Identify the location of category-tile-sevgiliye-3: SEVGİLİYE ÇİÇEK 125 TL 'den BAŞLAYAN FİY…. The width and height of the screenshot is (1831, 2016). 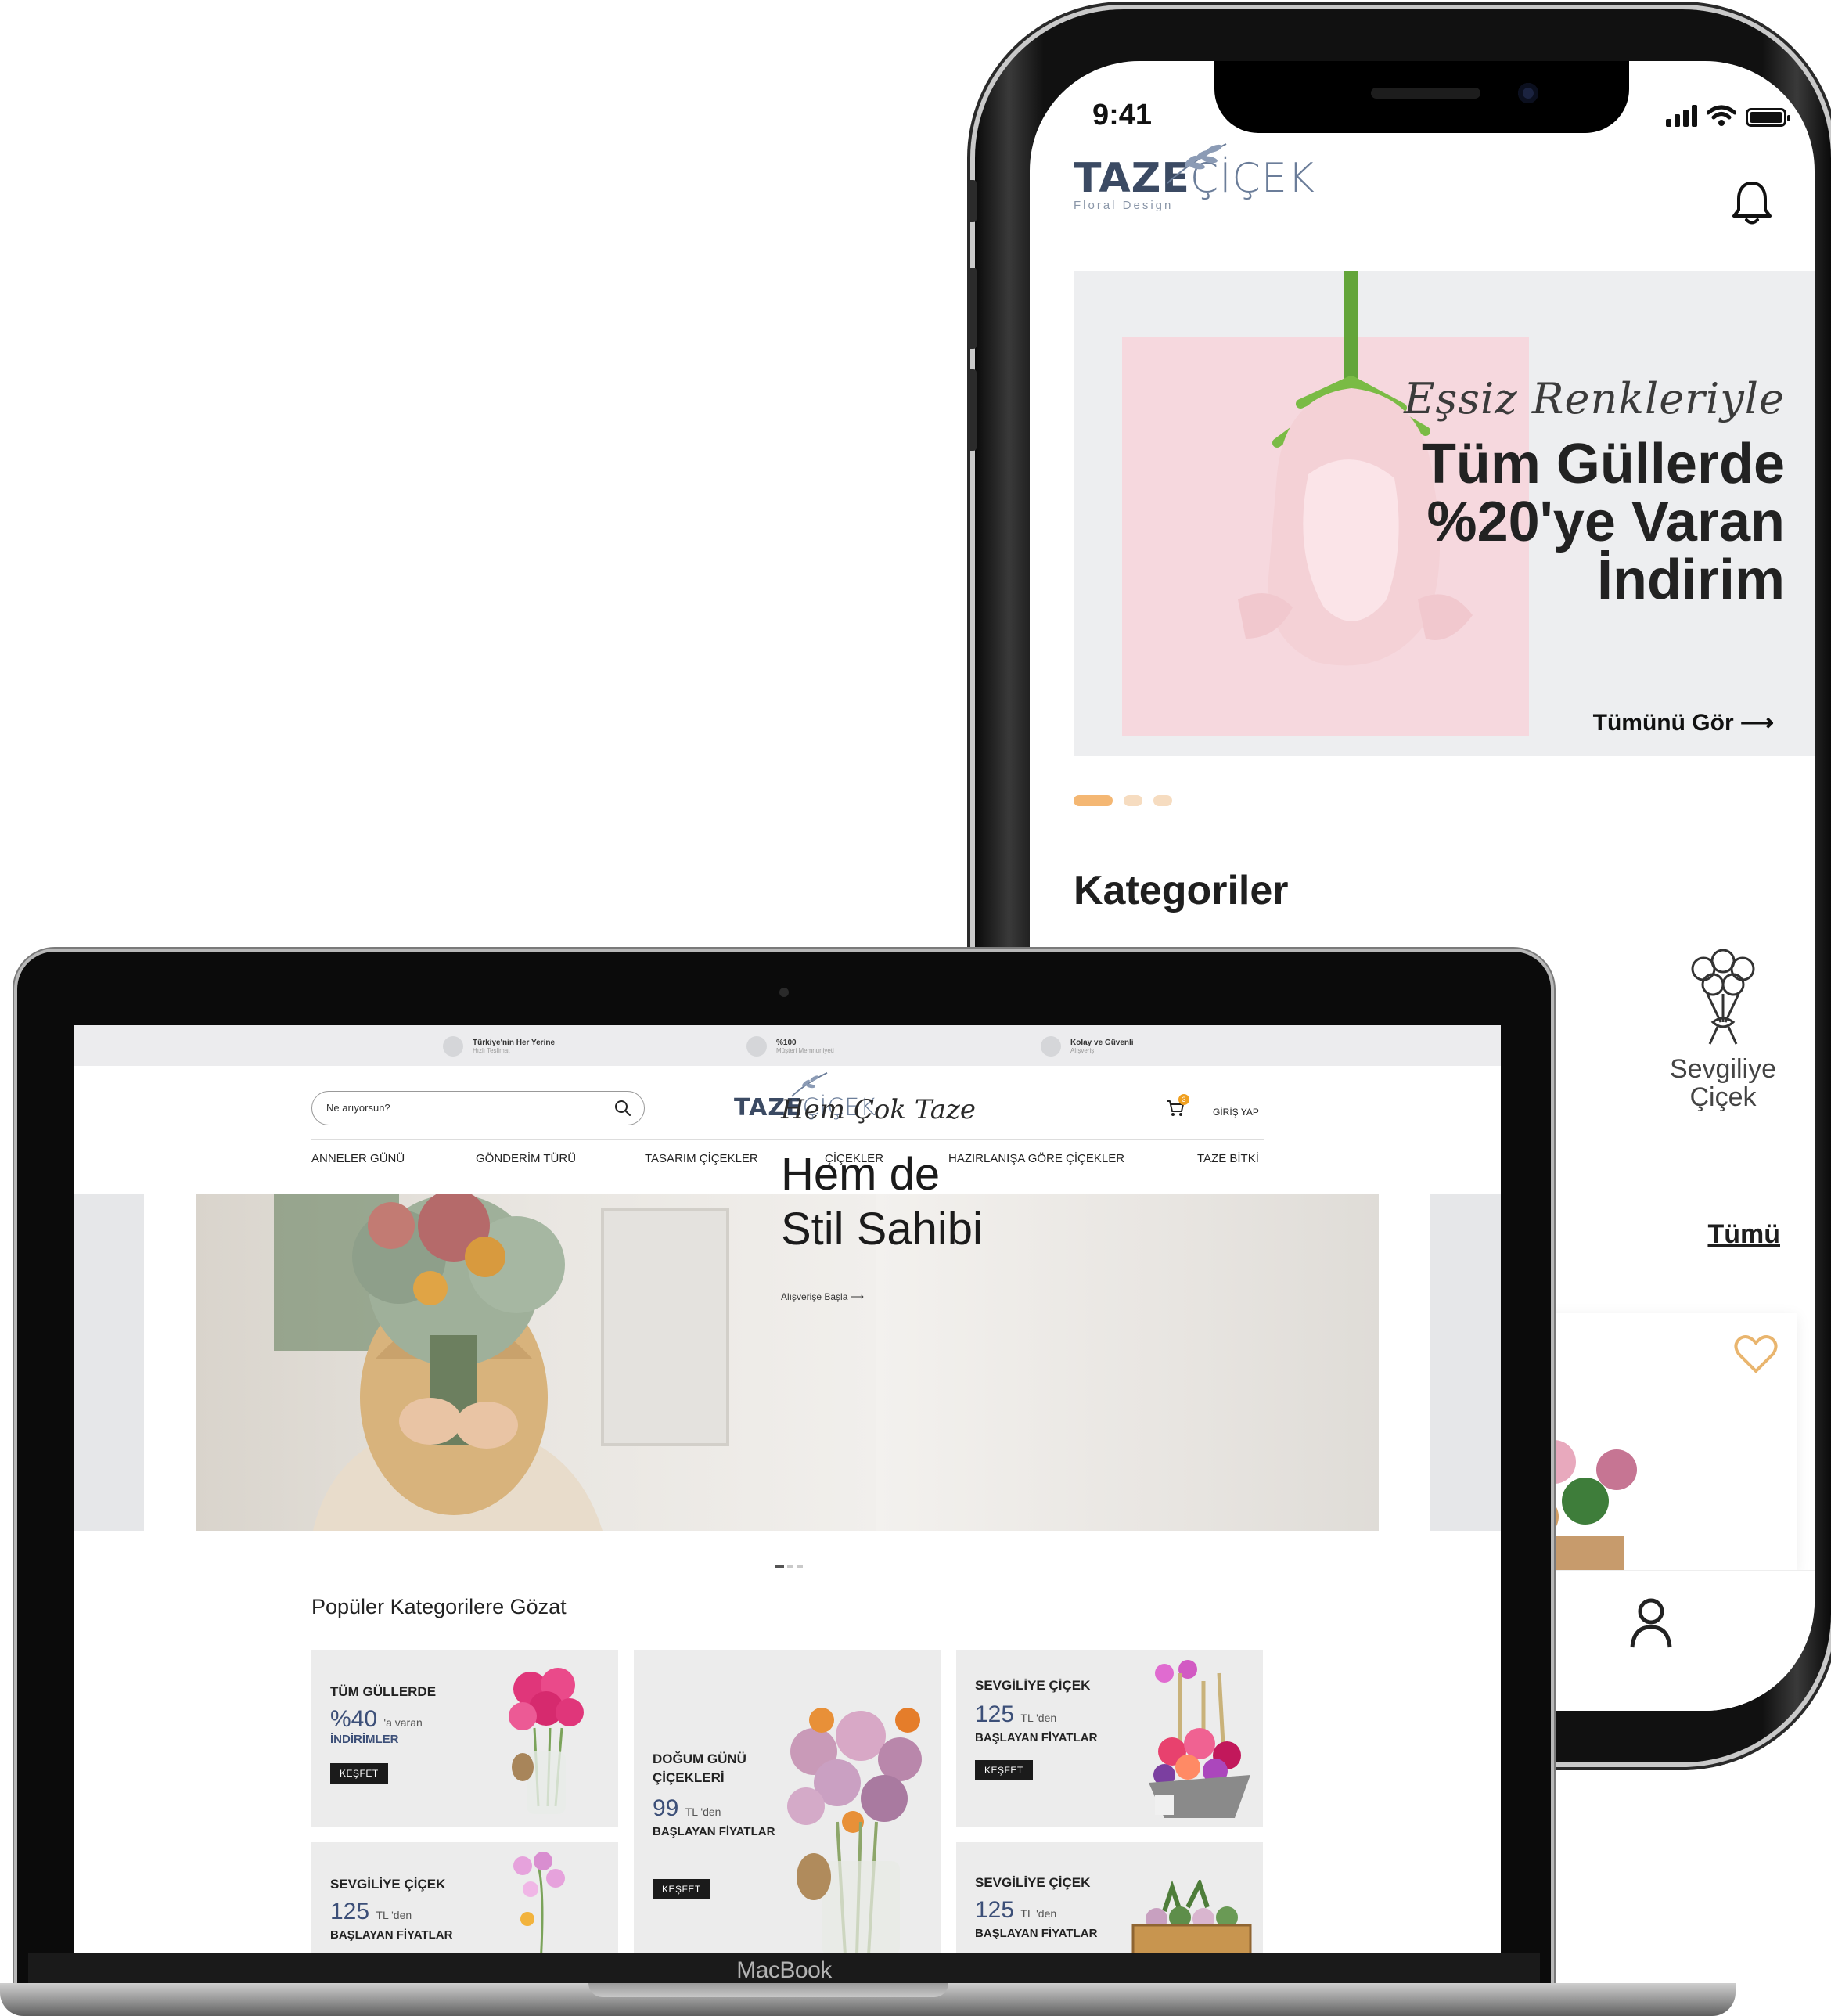
(1109, 1897).